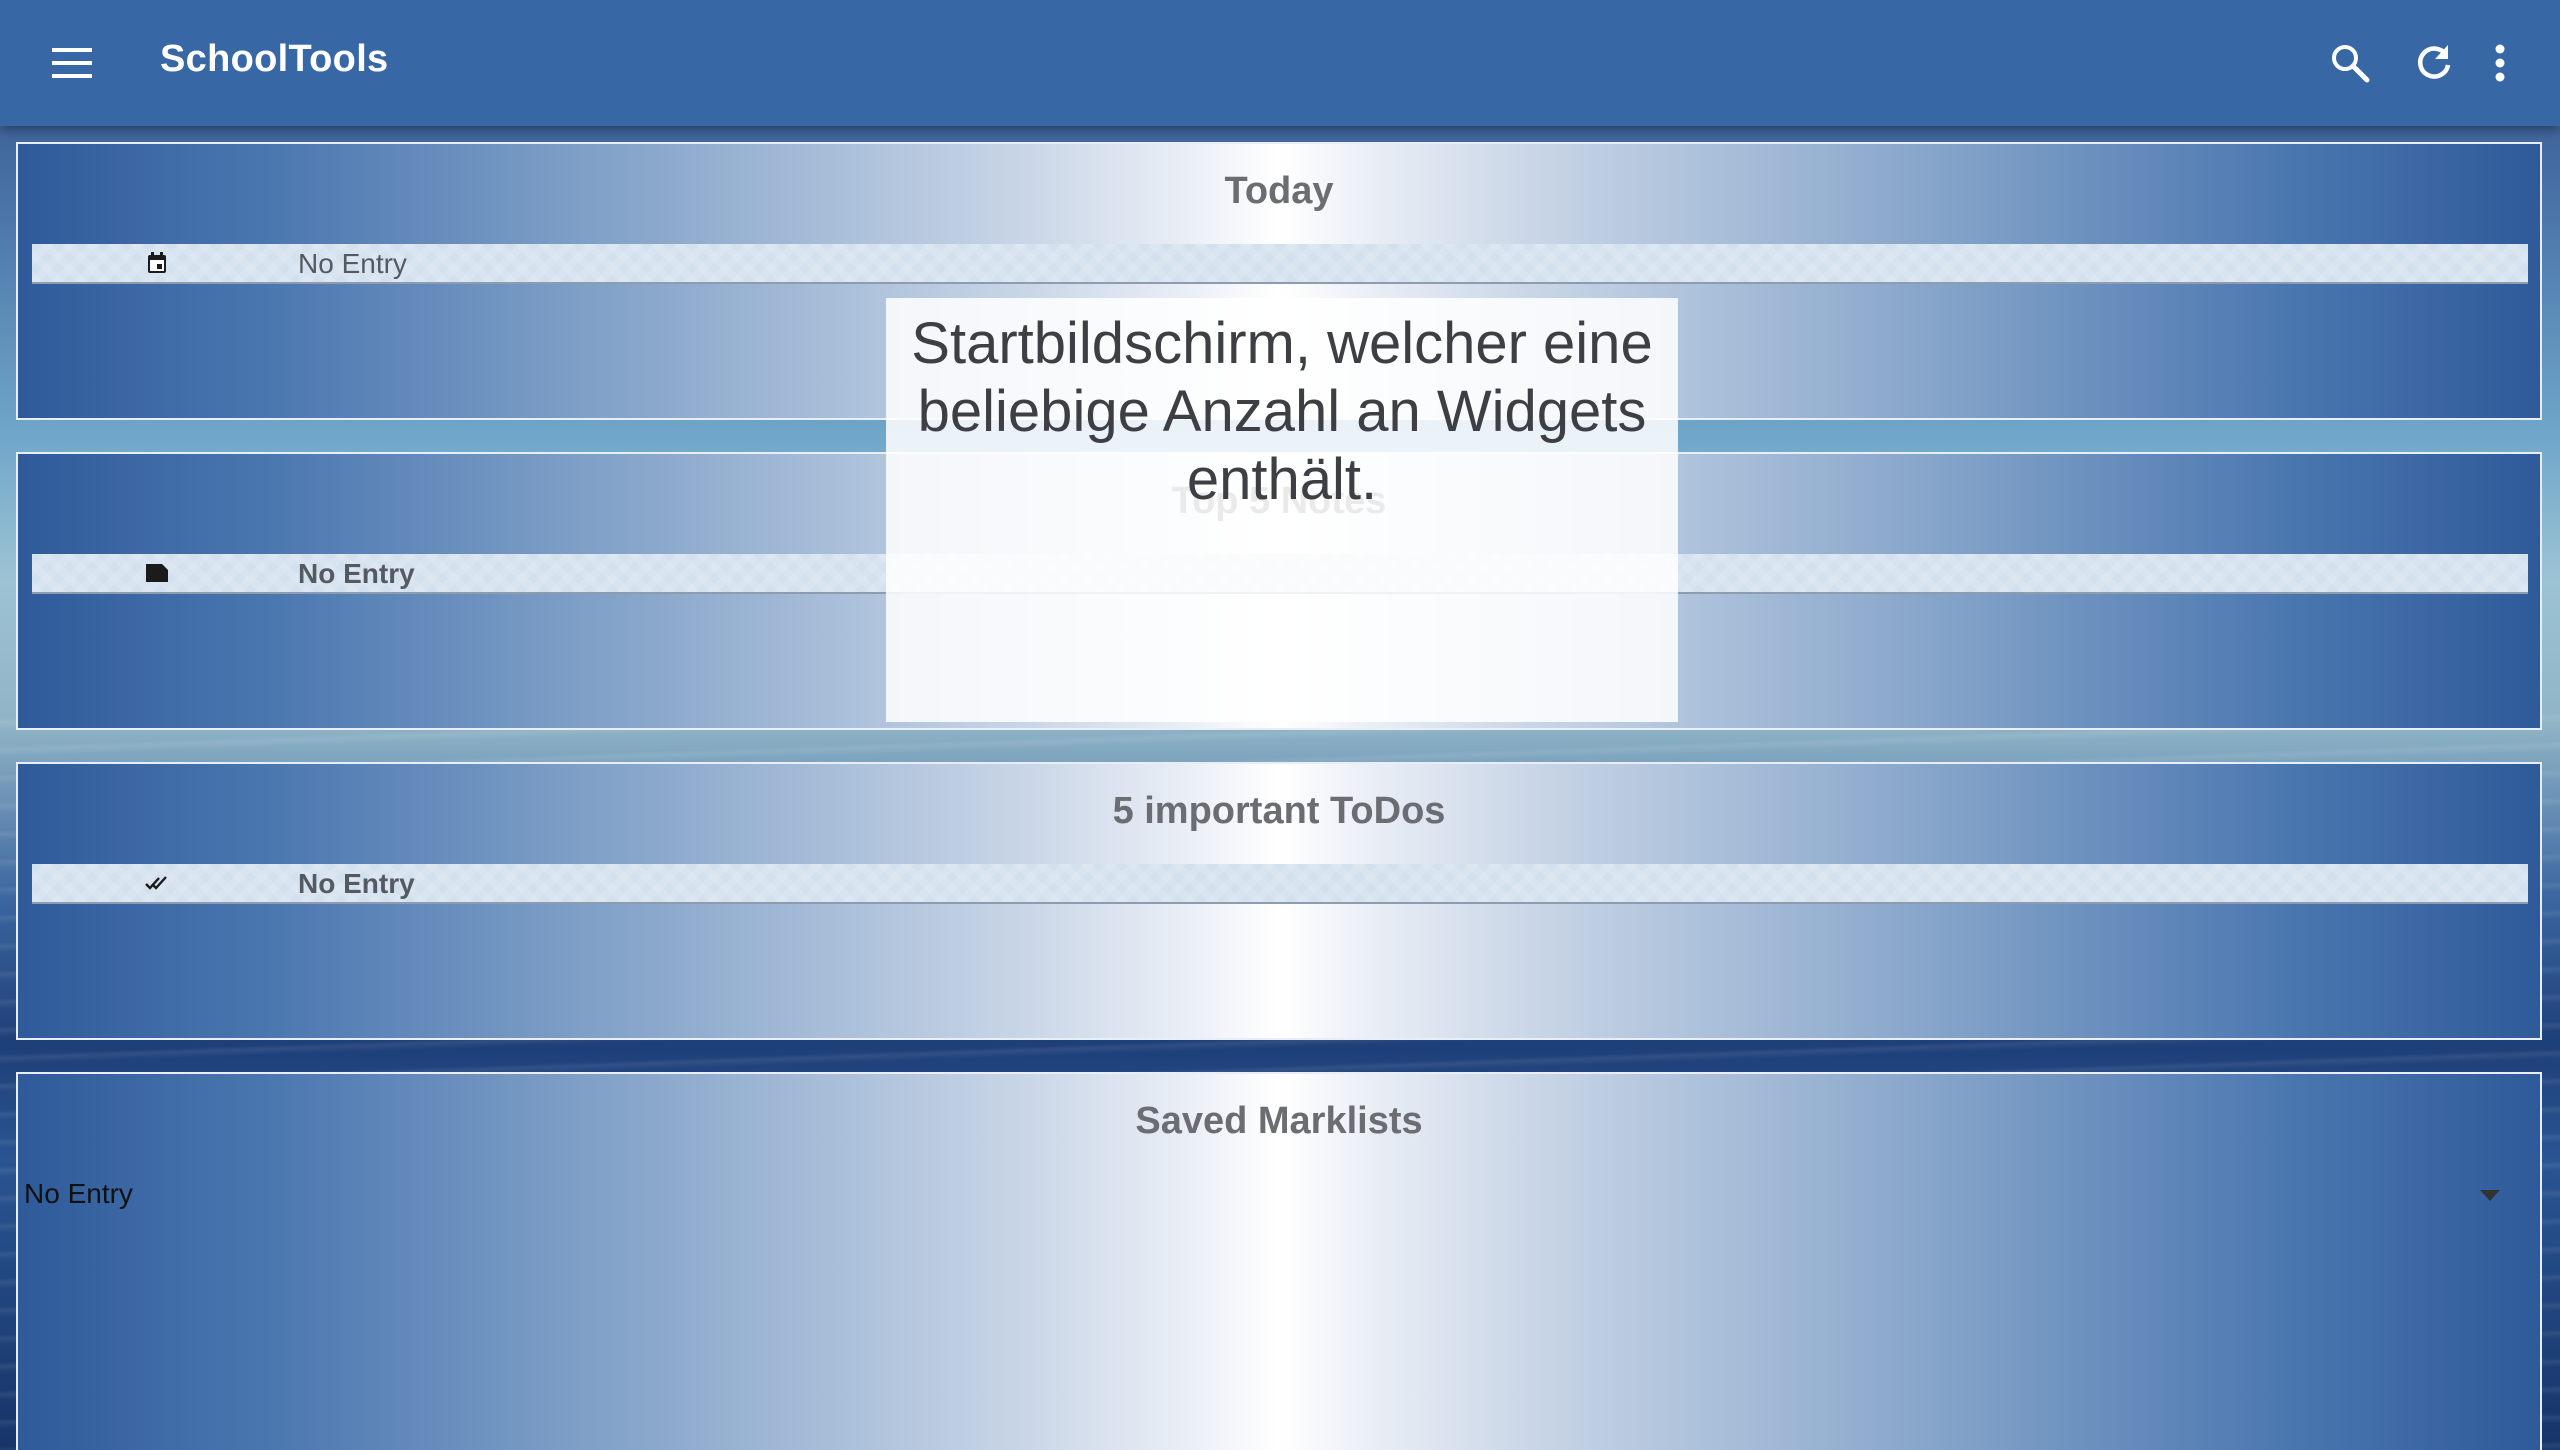 This screenshot has height=1450, width=2560. I want to click on refresh-button, so click(2434, 63).